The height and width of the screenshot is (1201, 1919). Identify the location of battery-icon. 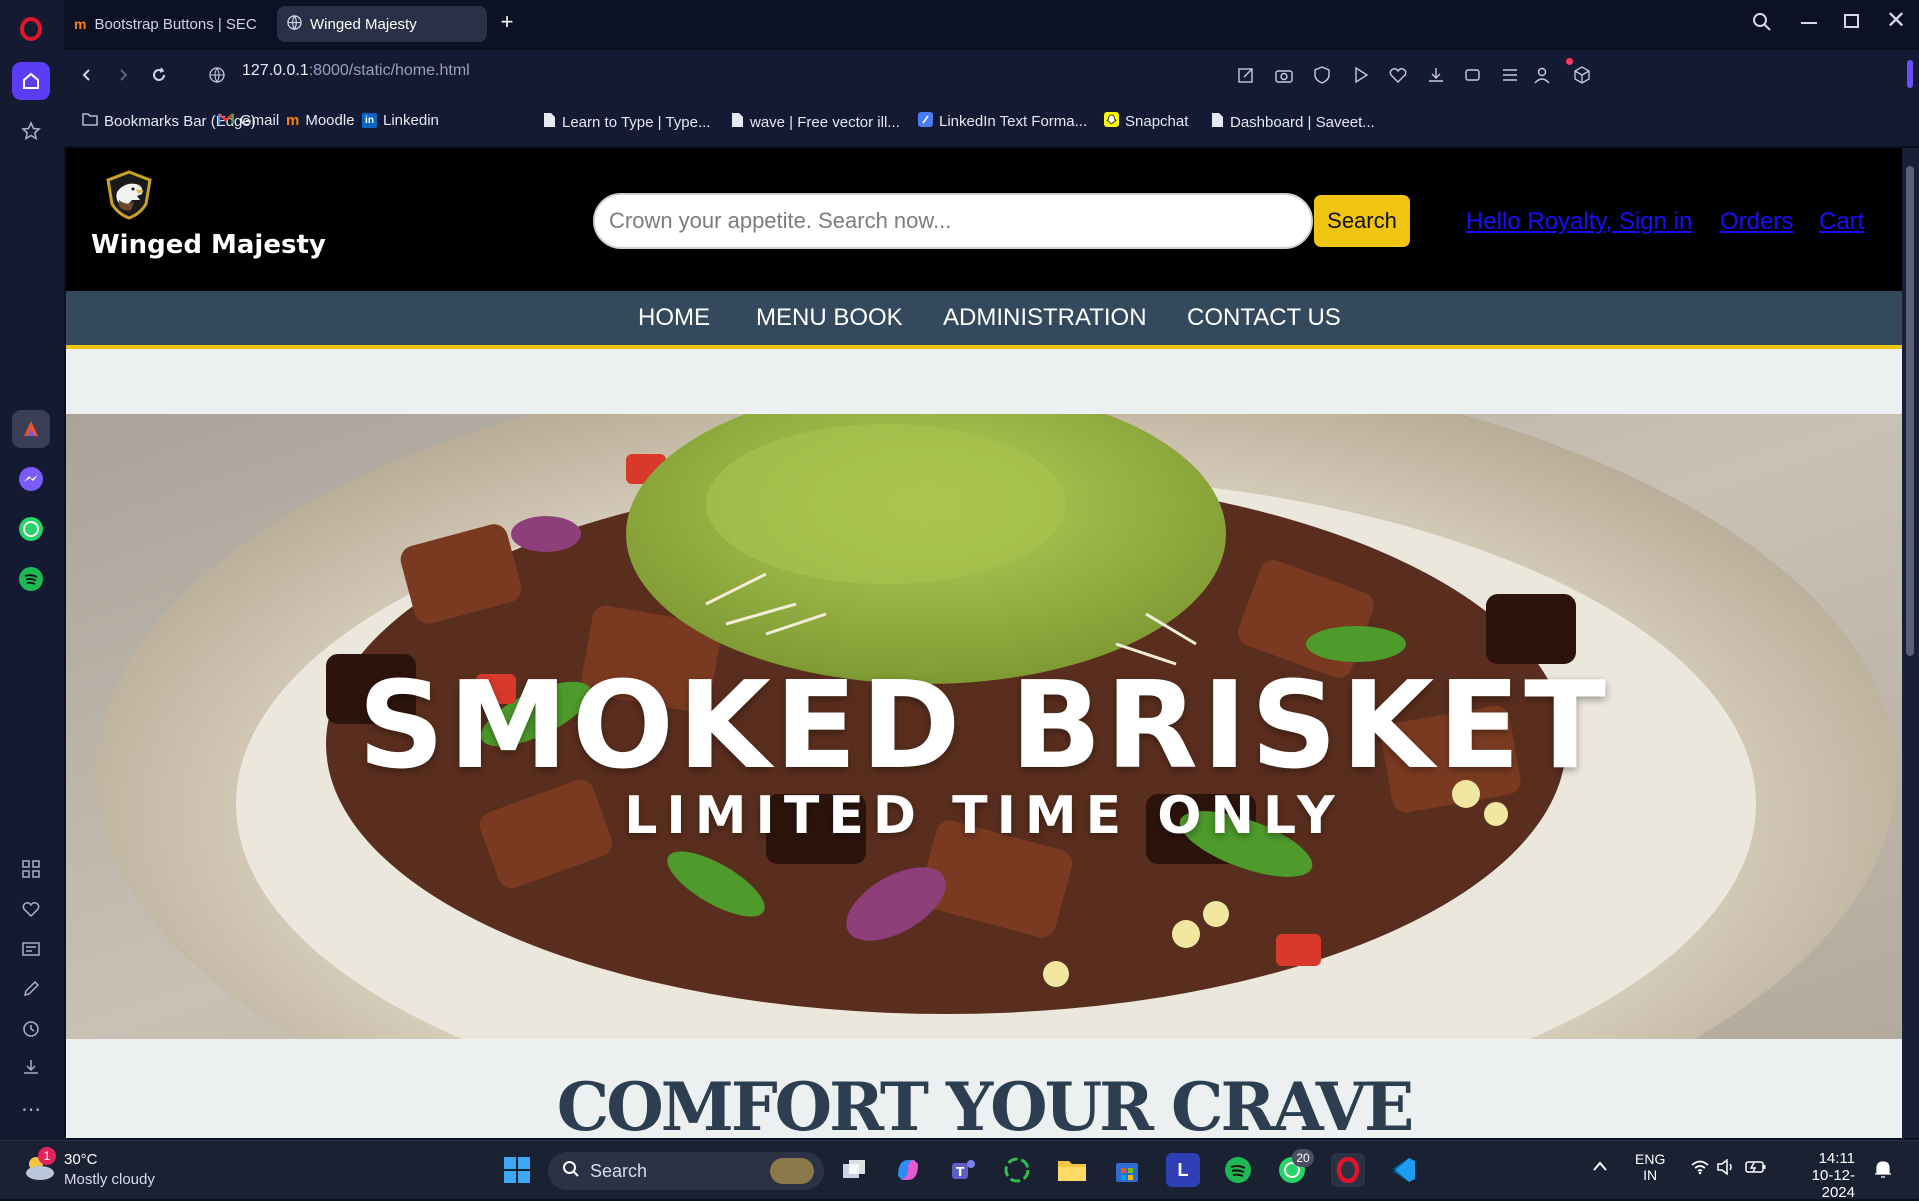
(1756, 1169).